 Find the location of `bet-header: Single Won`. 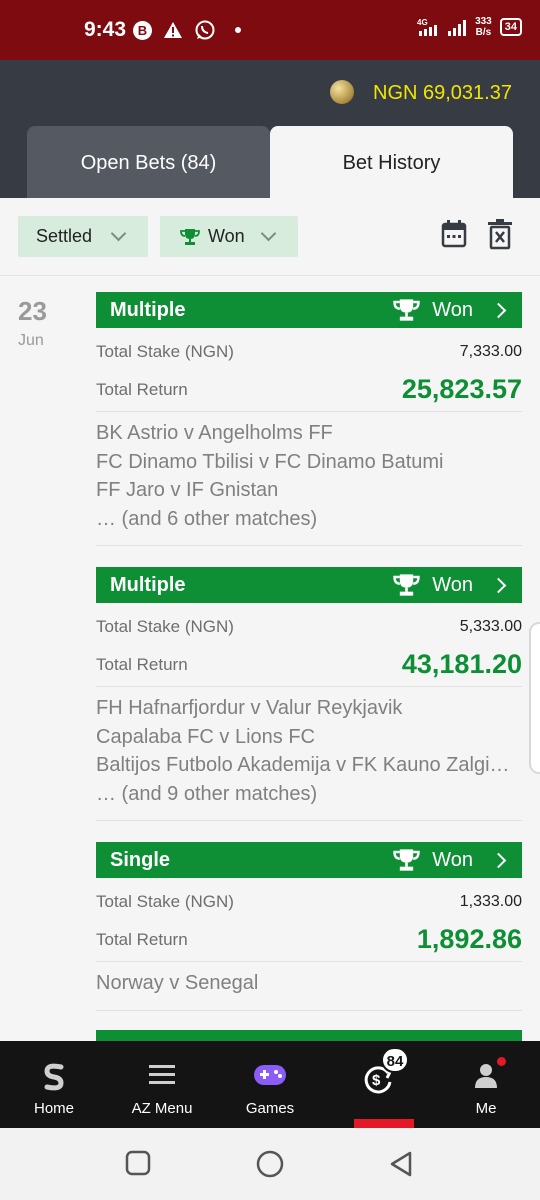

bet-header: Single Won is located at coordinates (309, 860).